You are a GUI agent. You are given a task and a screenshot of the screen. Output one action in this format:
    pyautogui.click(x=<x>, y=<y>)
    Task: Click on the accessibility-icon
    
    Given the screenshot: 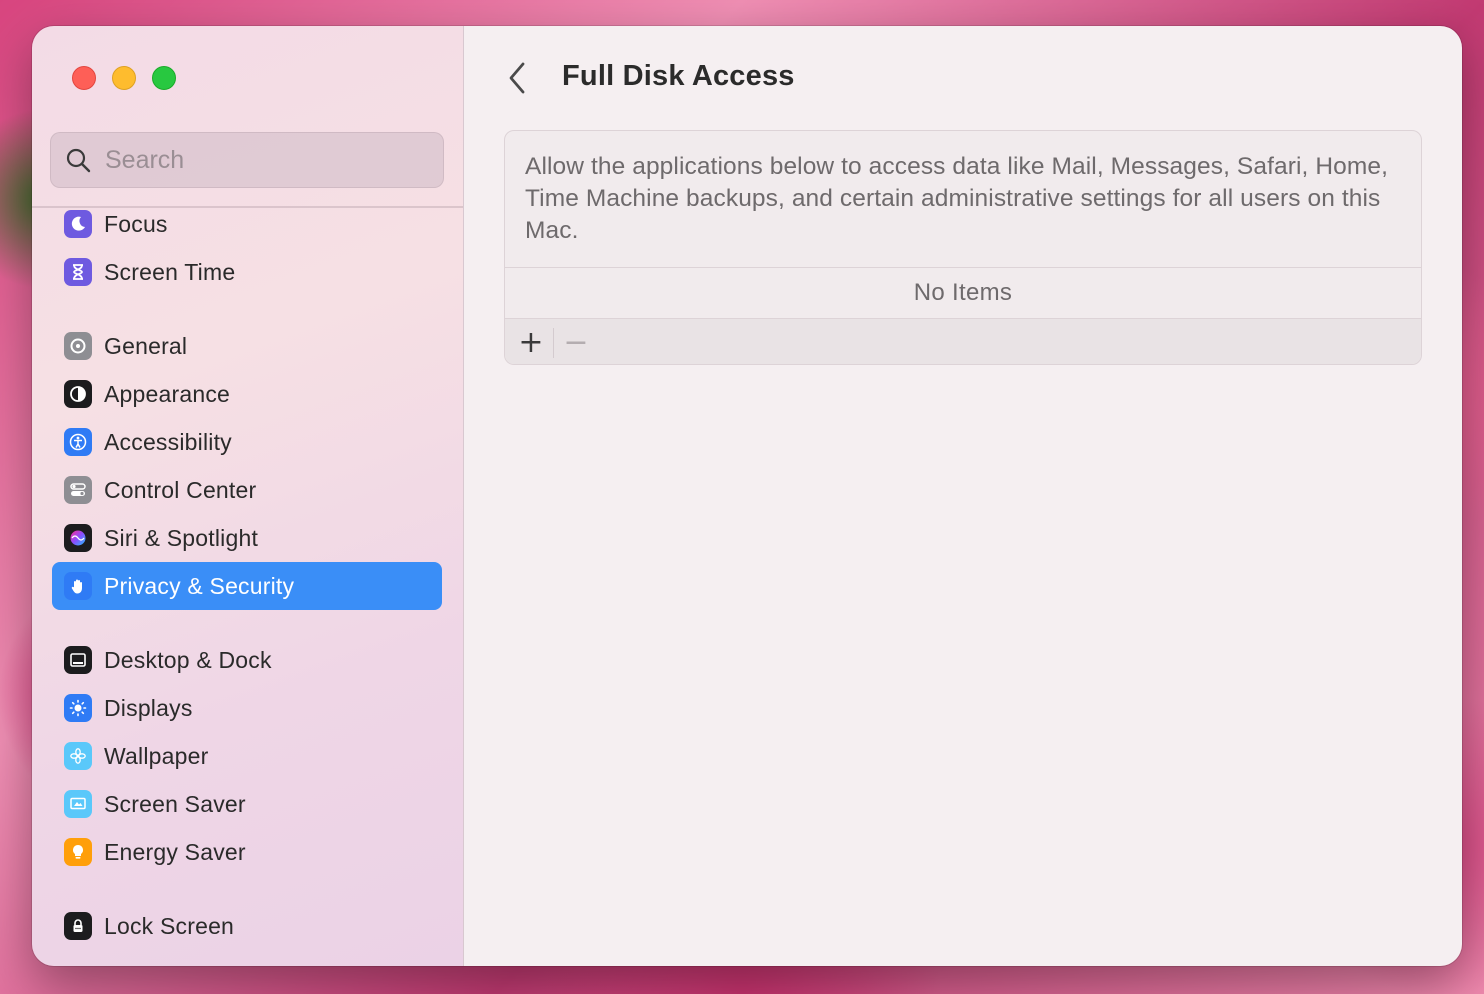 What is the action you would take?
    pyautogui.click(x=78, y=442)
    